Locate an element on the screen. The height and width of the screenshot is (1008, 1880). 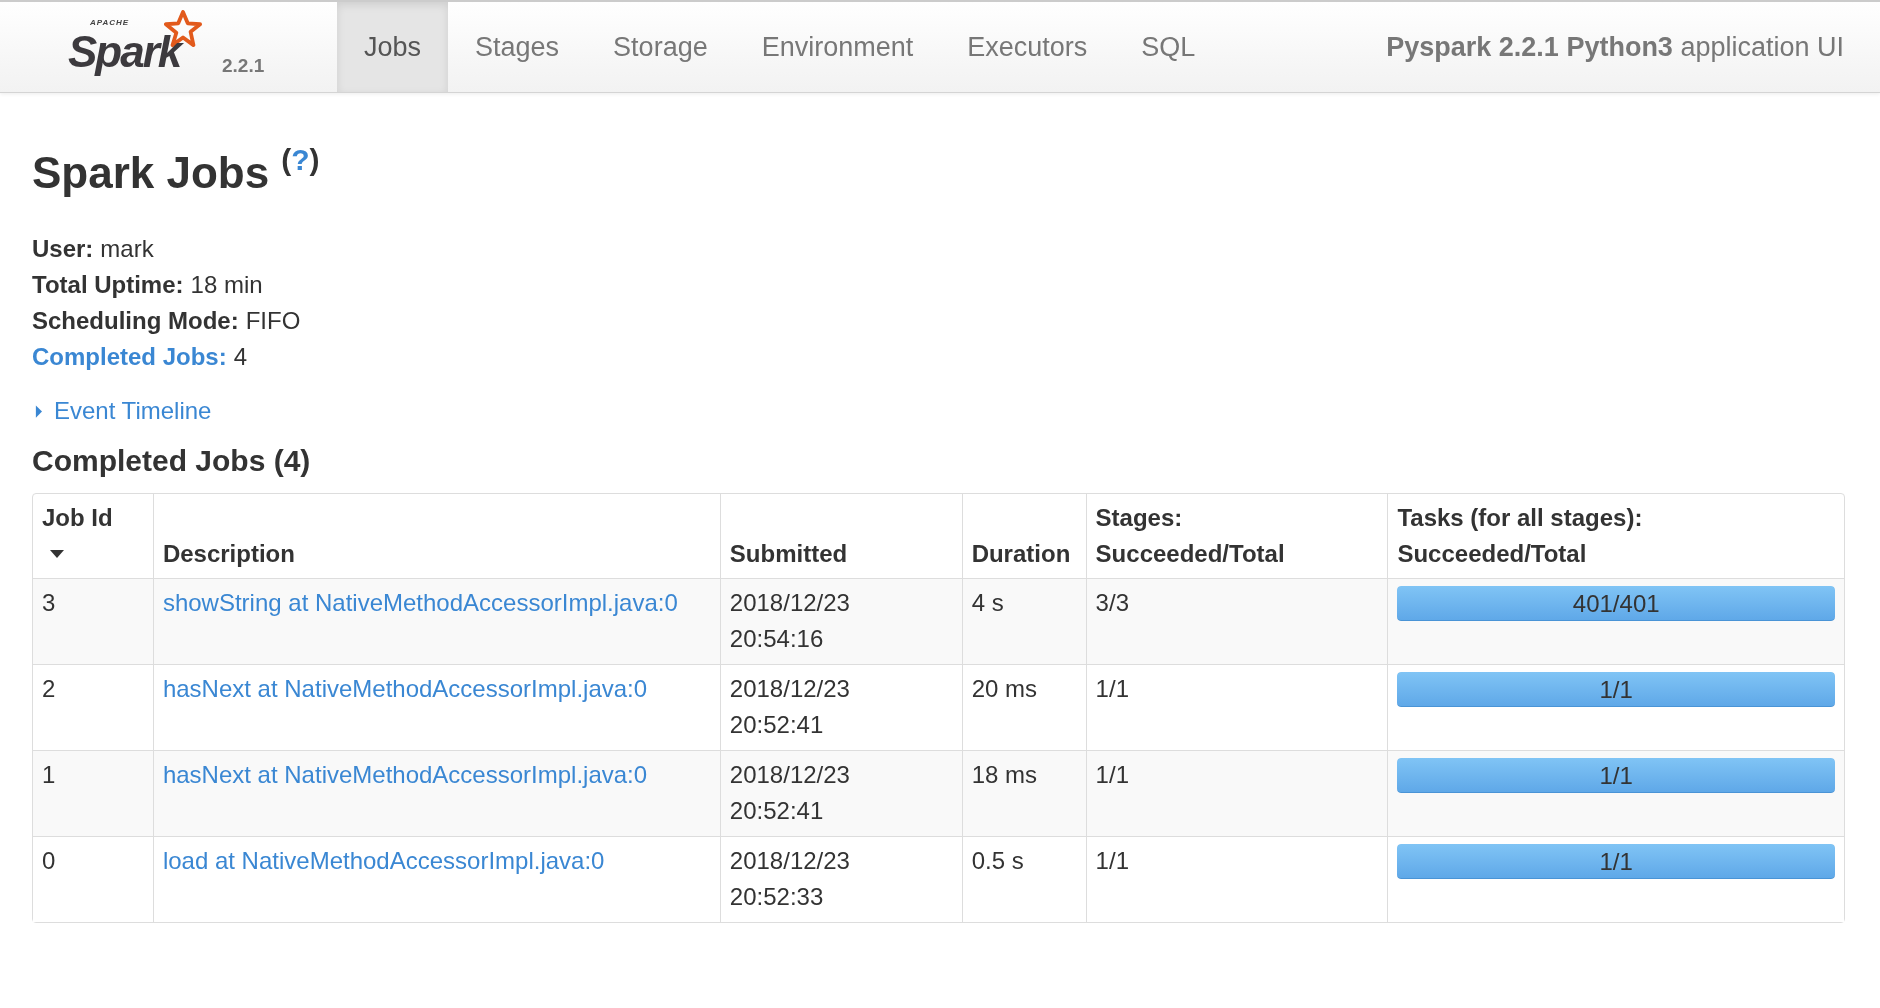
app-title: Pyspark 2.2.1 Python3 application UI is located at coordinates (1615, 47).